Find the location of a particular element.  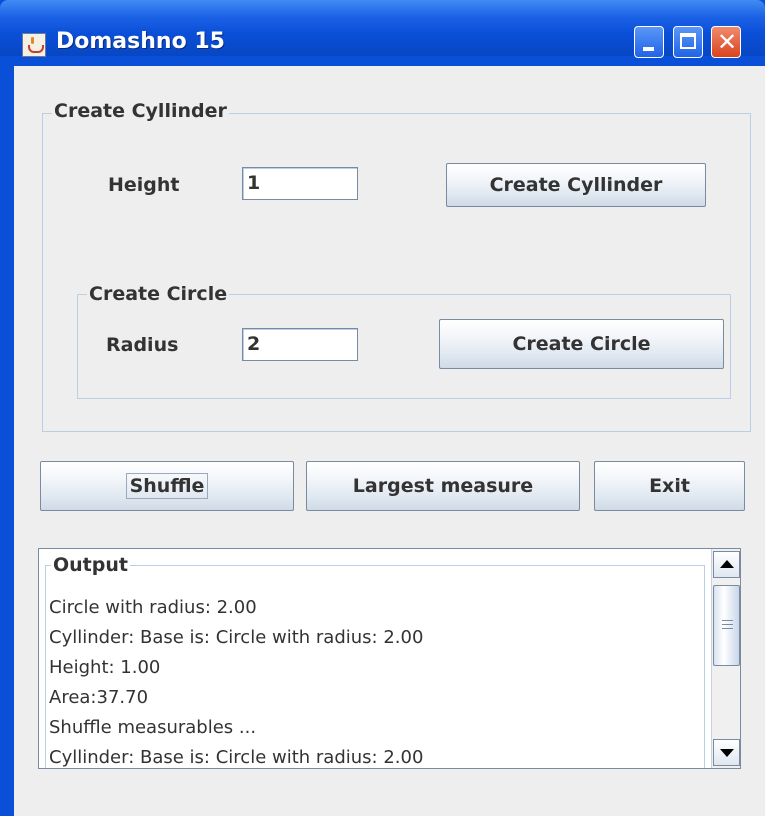

java-cup-icon is located at coordinates (34, 45).